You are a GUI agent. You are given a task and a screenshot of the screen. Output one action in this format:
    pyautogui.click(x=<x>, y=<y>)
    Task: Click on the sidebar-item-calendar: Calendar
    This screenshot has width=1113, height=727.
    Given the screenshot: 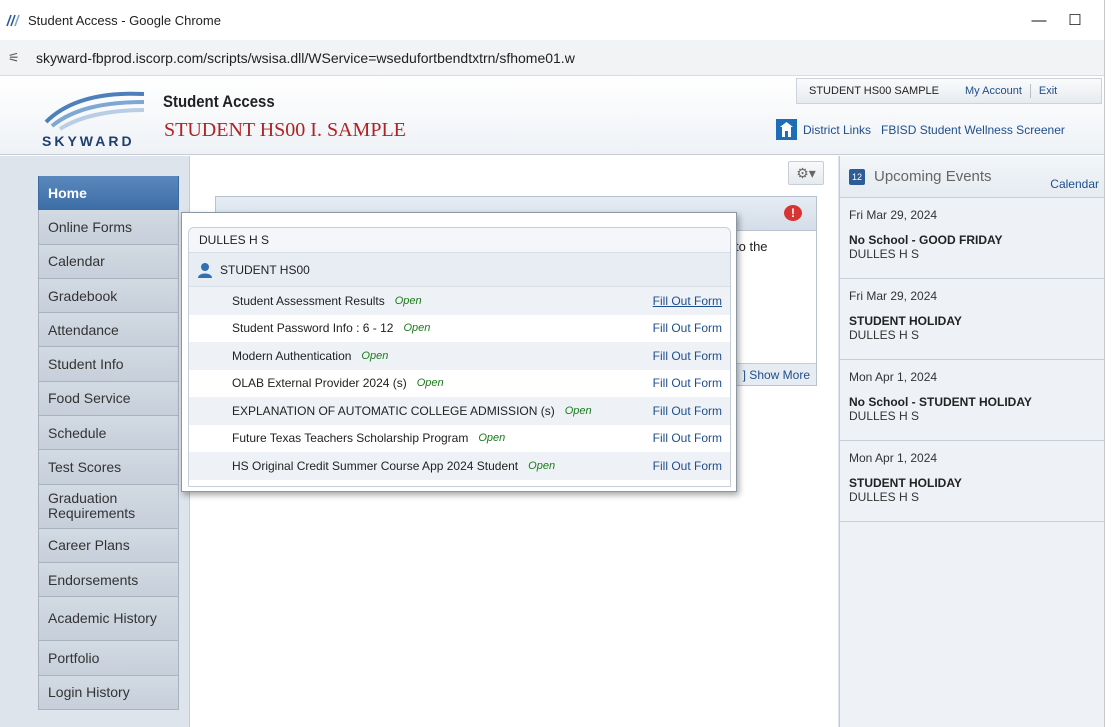 What is the action you would take?
    pyautogui.click(x=108, y=261)
    